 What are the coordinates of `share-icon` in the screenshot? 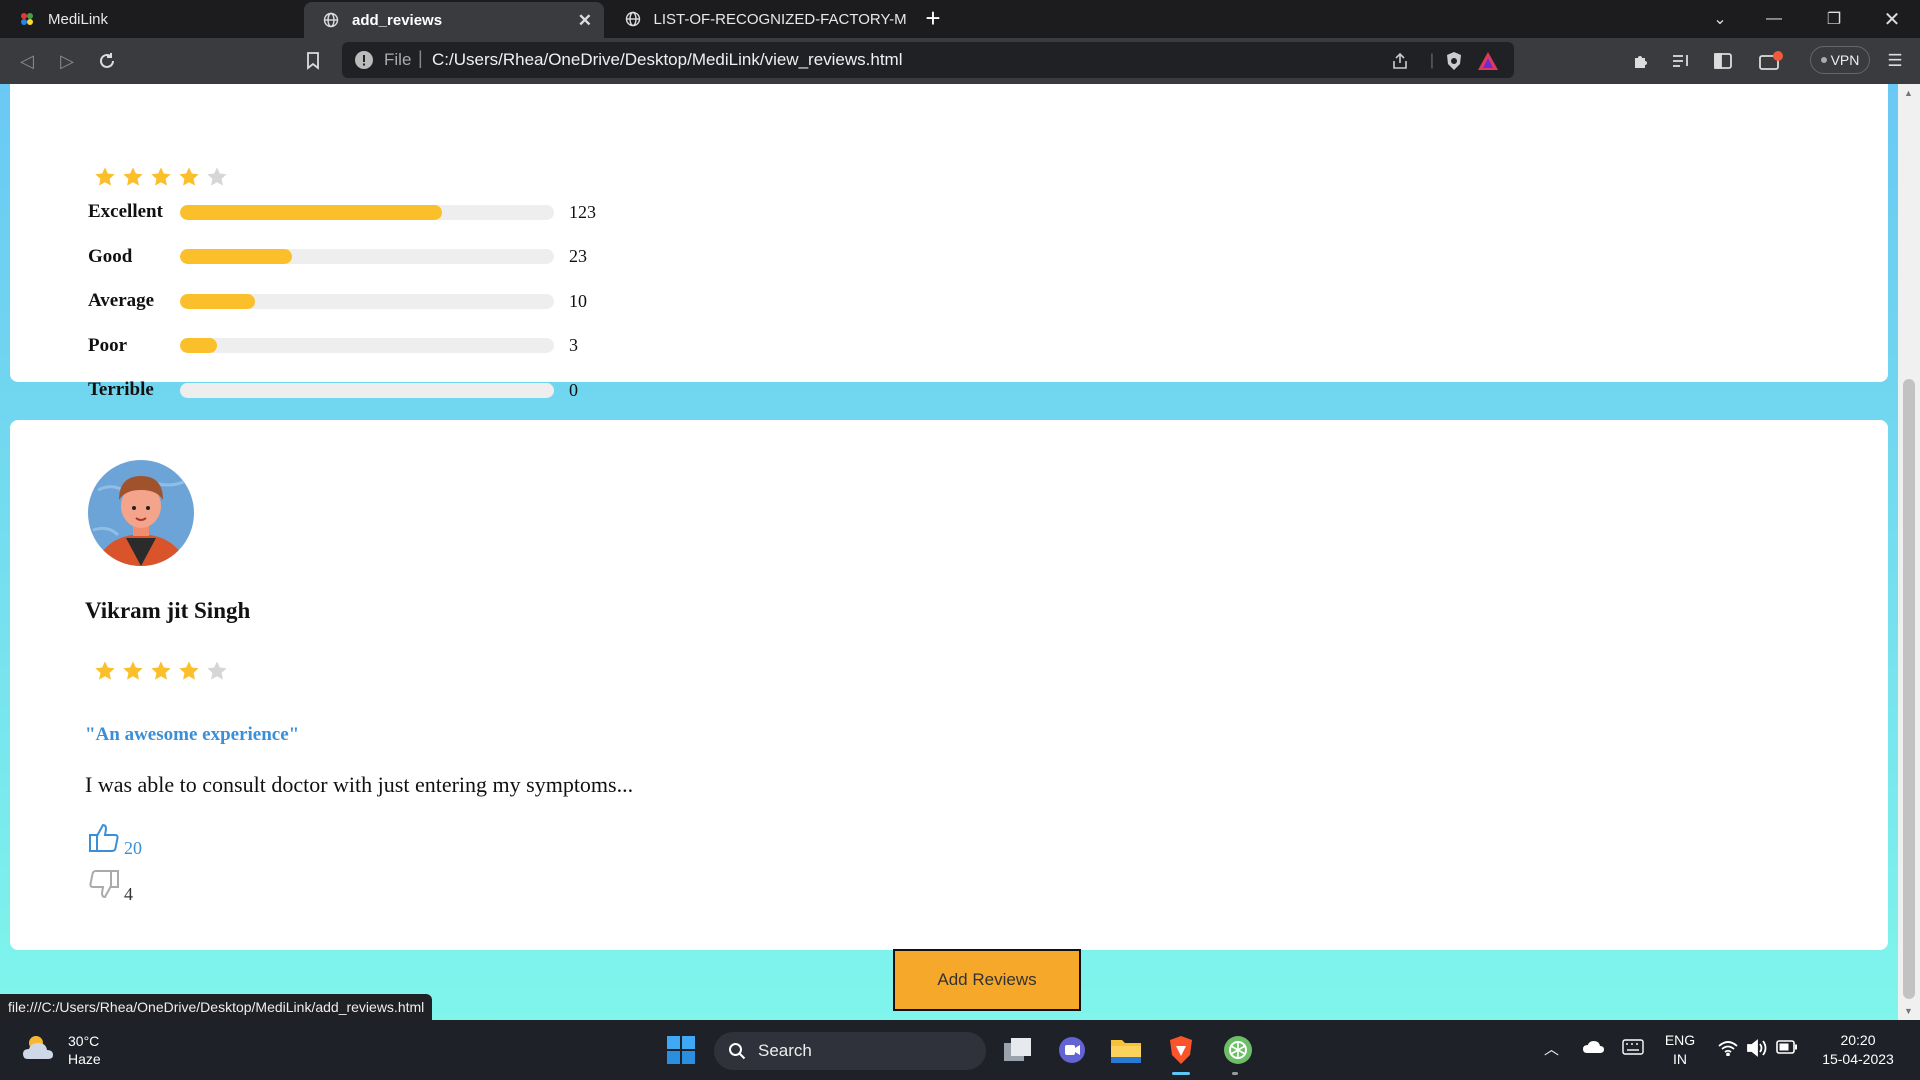 It's located at (1400, 61).